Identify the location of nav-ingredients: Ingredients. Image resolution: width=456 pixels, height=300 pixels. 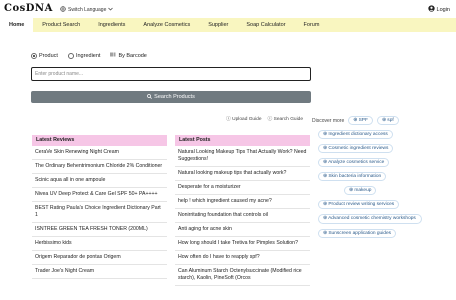
(111, 25).